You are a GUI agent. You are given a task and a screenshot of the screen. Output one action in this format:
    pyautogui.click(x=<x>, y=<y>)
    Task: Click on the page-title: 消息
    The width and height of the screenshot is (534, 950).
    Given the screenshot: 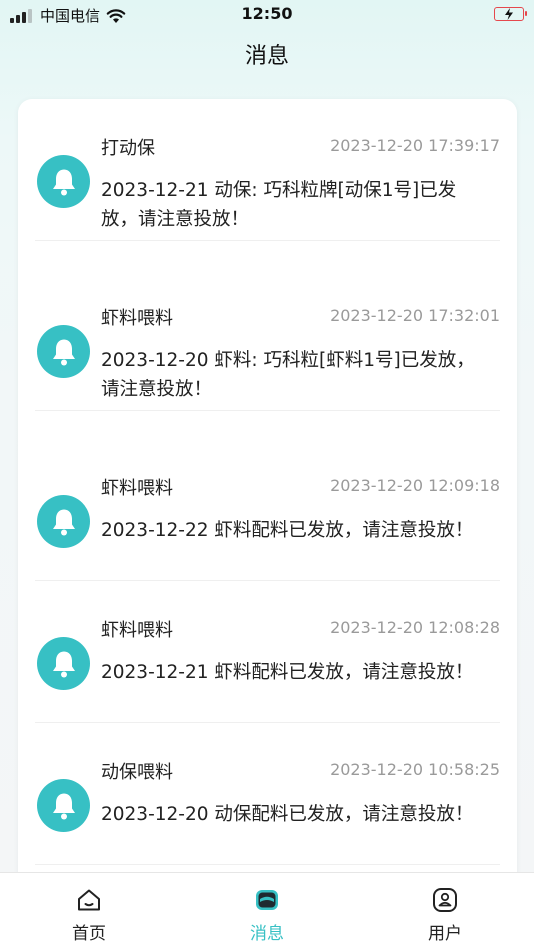 What is the action you would take?
    pyautogui.click(x=266, y=56)
    